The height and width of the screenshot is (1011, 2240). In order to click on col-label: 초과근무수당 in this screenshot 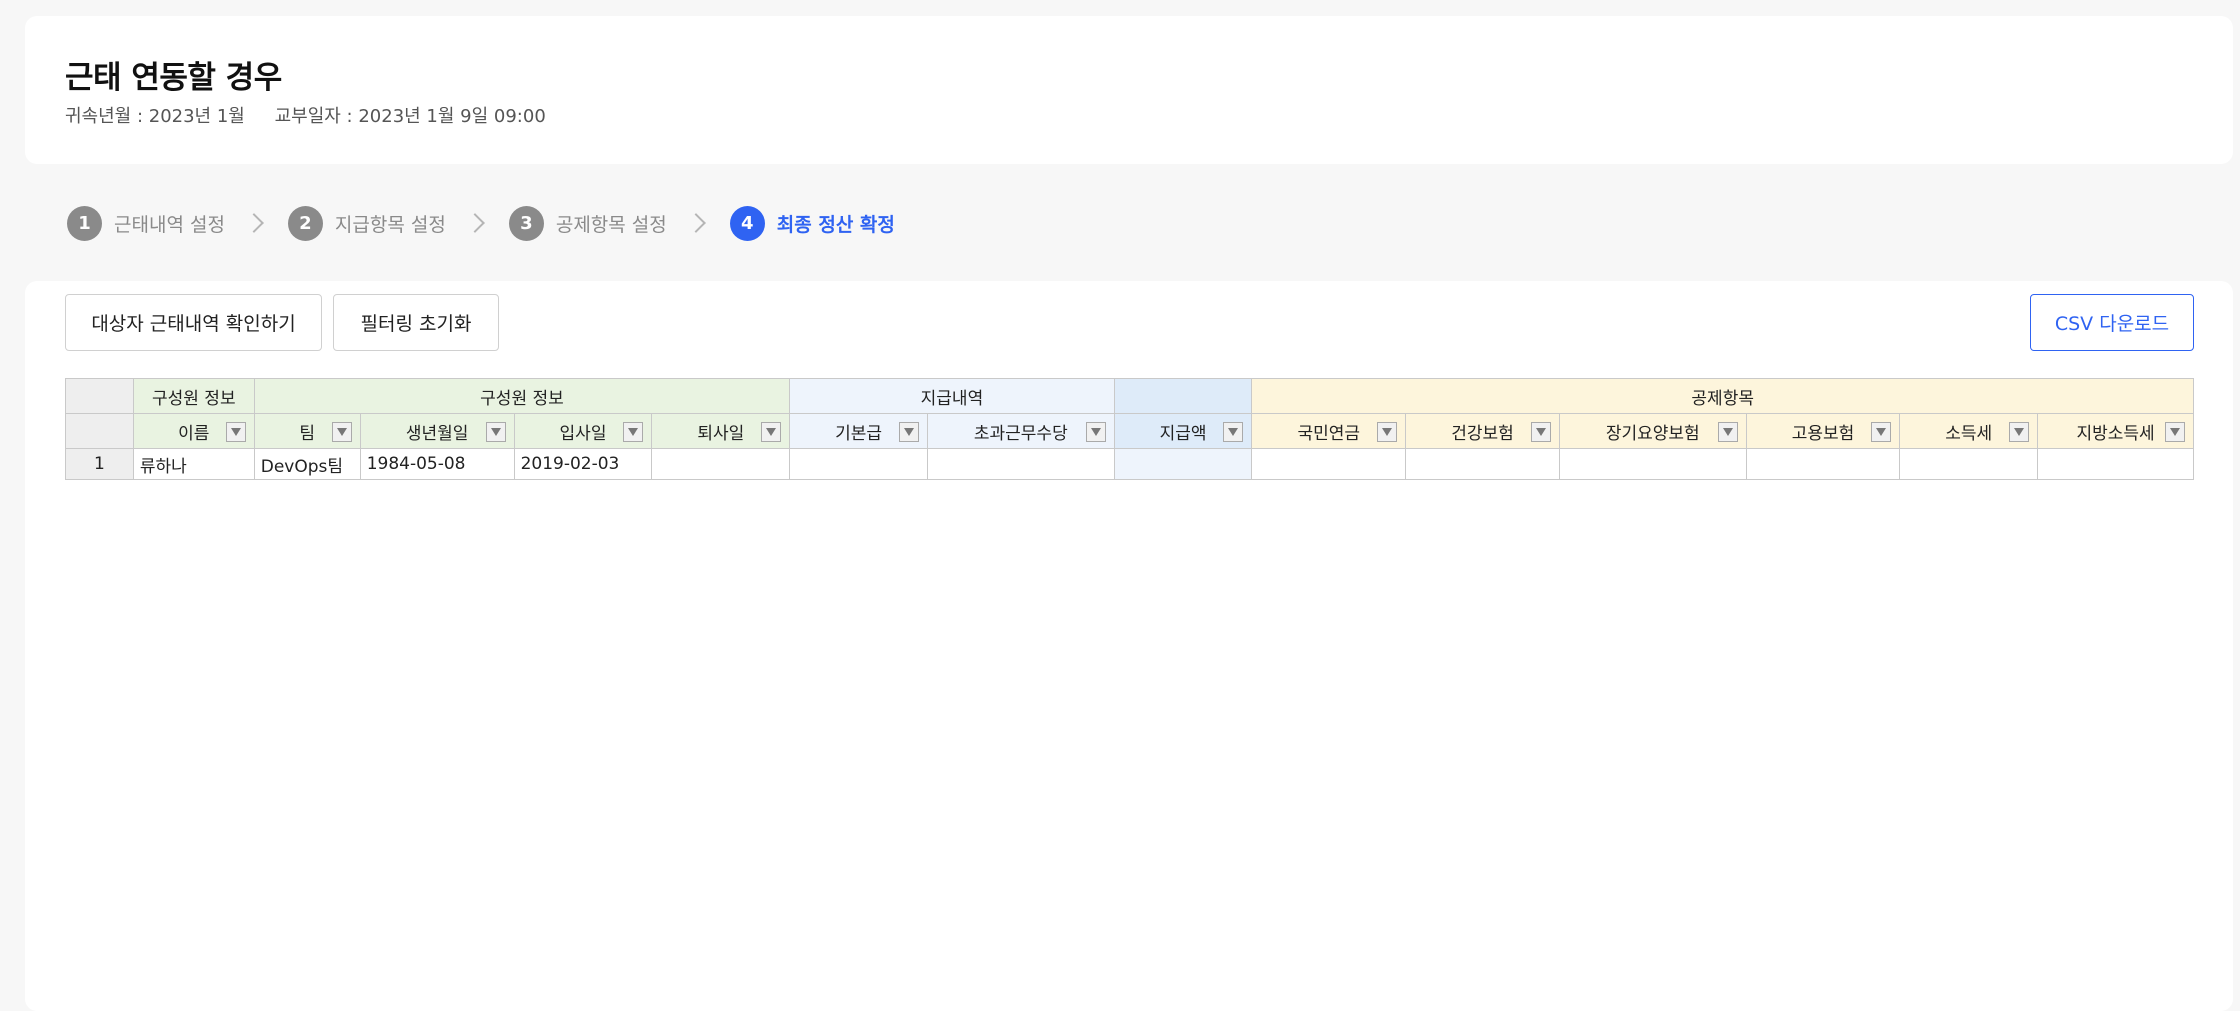, I will do `click(1020, 433)`.